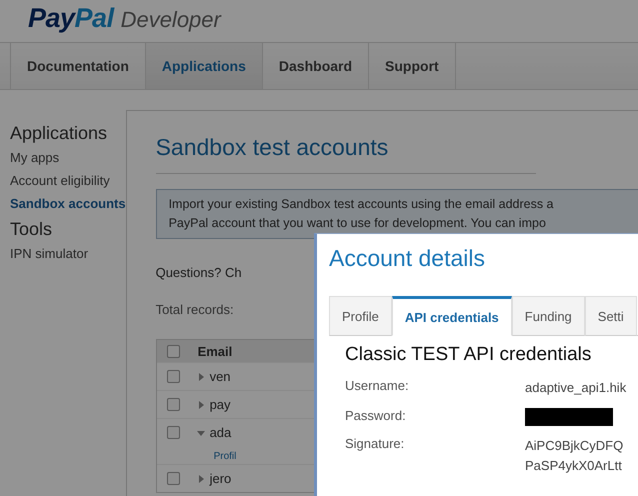  Describe the element at coordinates (59, 133) in the screenshot. I see `sidebar-heading: Applications` at that location.